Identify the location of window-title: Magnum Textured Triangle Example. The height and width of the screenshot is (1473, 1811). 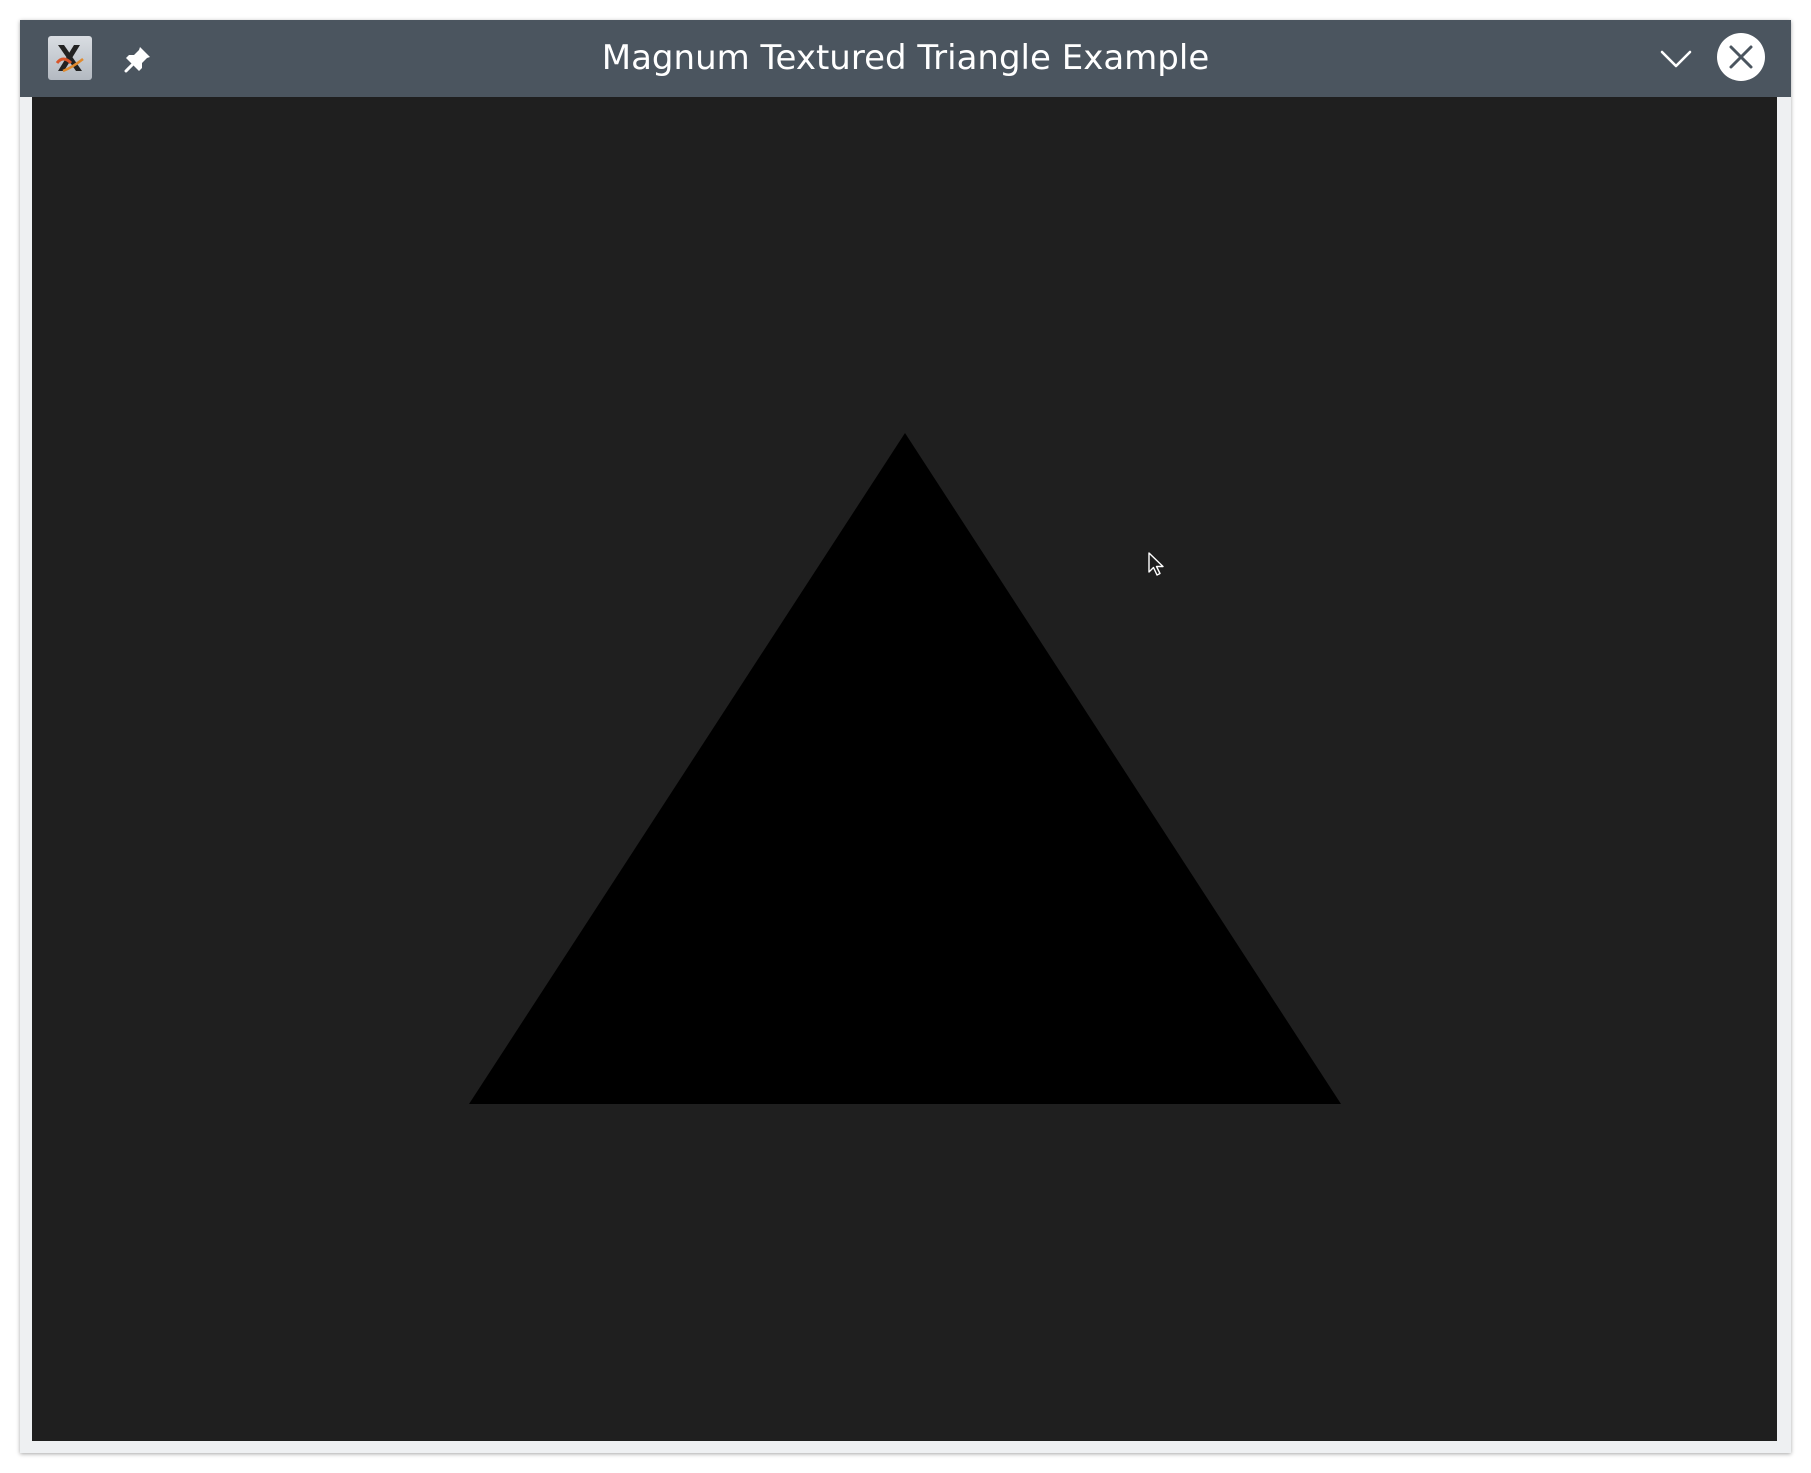
(905, 58).